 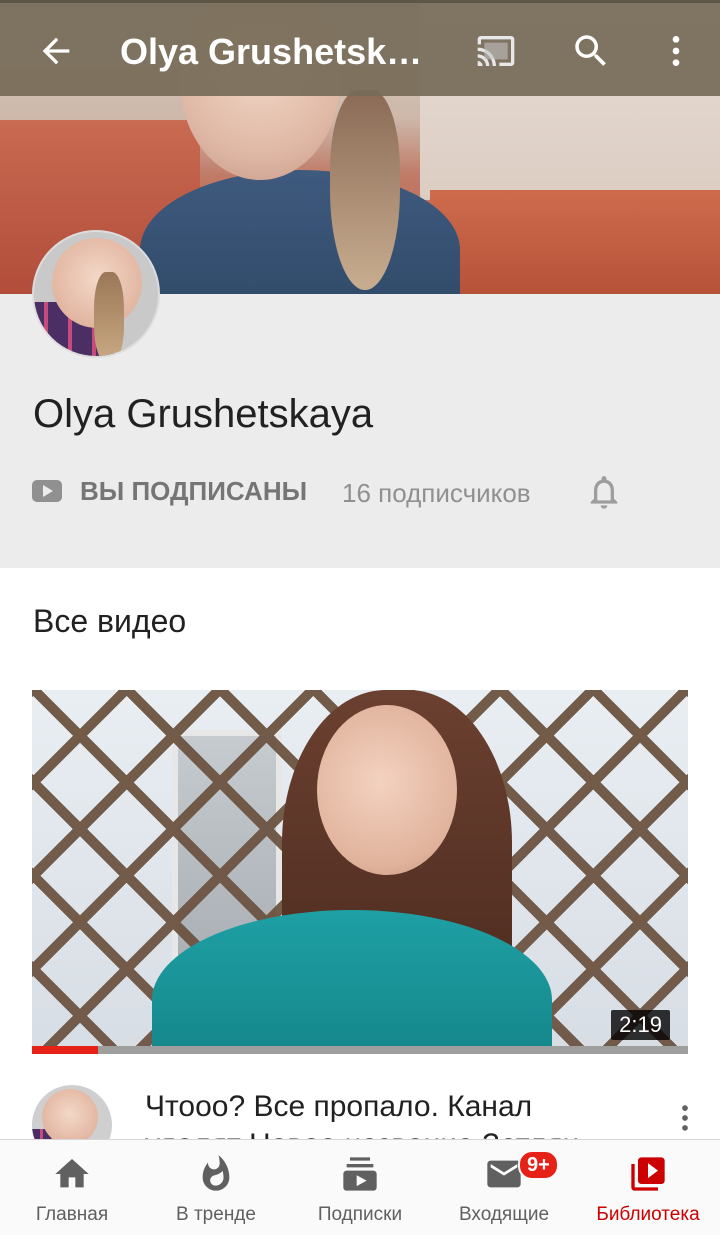 What do you see at coordinates (72, 1174) in the screenshot?
I see `home-icon` at bounding box center [72, 1174].